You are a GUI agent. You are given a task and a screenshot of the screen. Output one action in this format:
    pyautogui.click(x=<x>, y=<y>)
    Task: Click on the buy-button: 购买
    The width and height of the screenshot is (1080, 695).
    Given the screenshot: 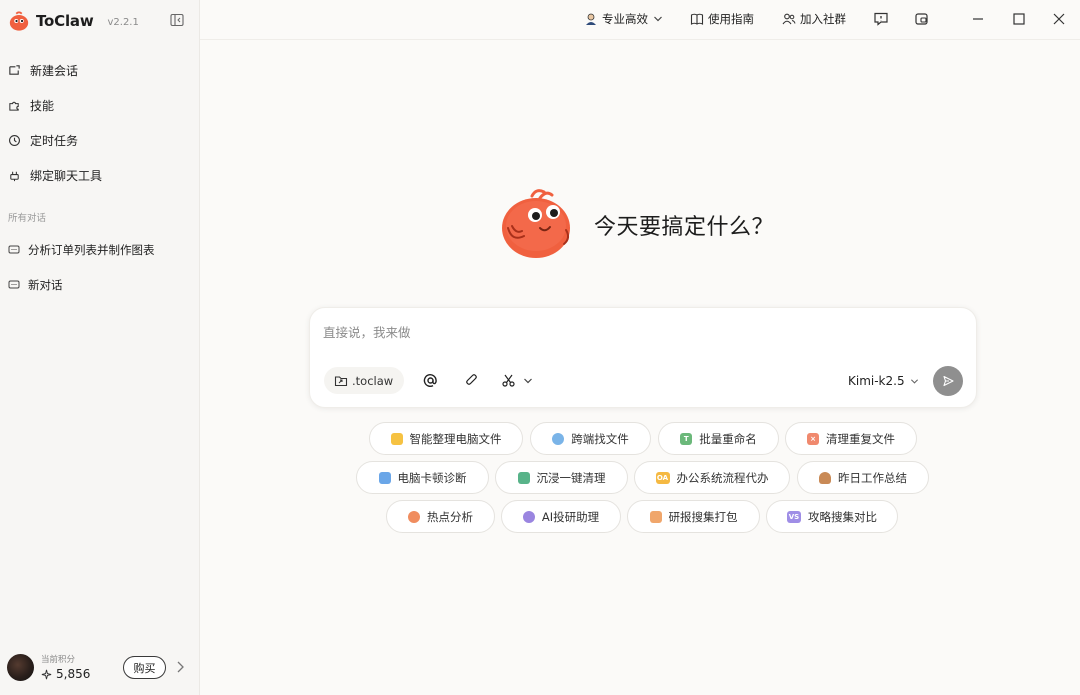 What is the action you would take?
    pyautogui.click(x=144, y=667)
    